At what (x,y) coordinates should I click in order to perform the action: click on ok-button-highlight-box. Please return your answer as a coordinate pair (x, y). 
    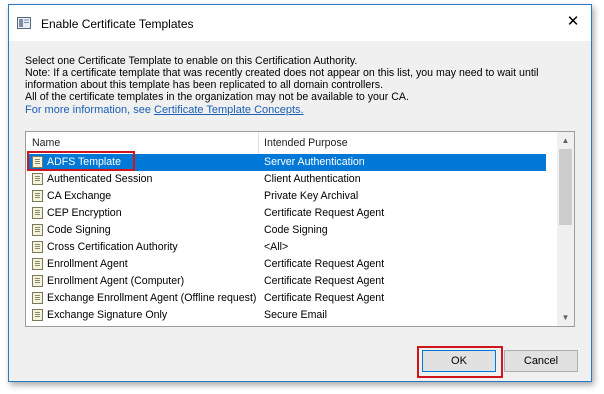
    Looking at the image, I should click on (460, 362).